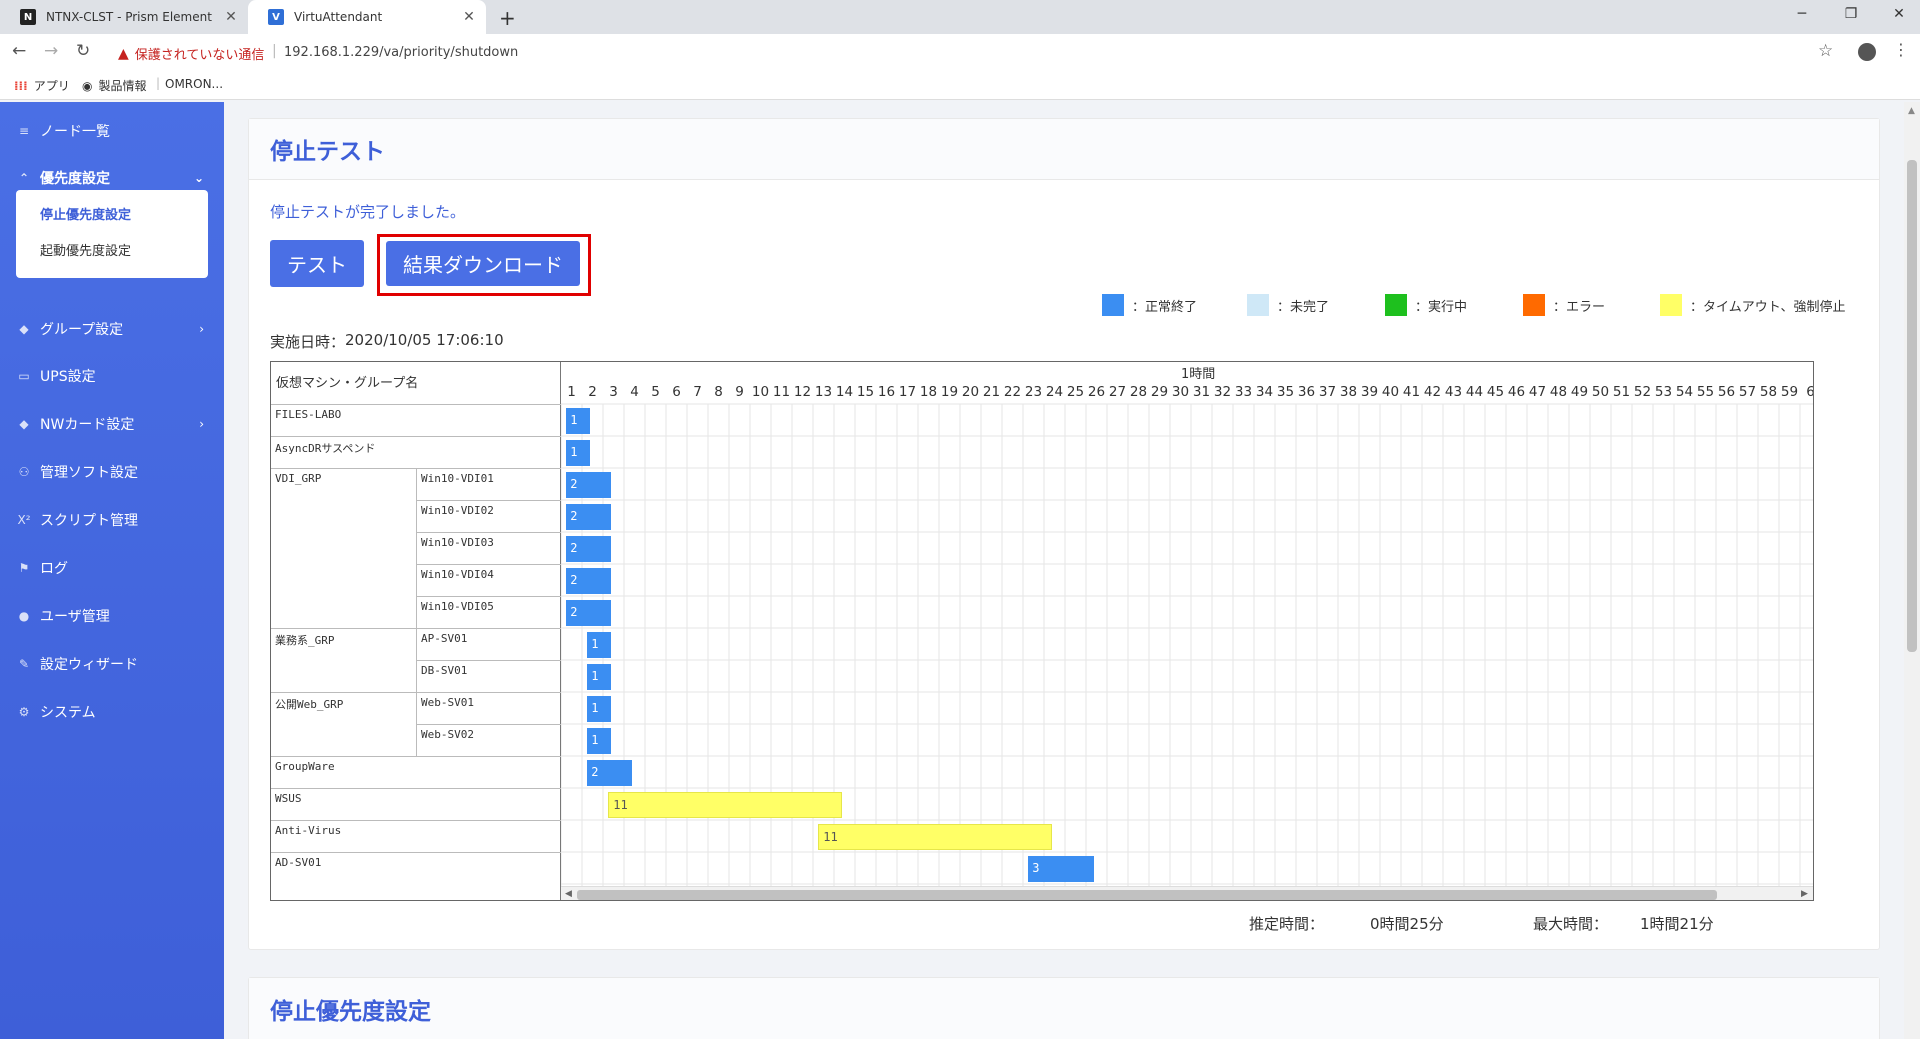 Image resolution: width=1920 pixels, height=1039 pixels. I want to click on minute-tick-label: 50, so click(1600, 392).